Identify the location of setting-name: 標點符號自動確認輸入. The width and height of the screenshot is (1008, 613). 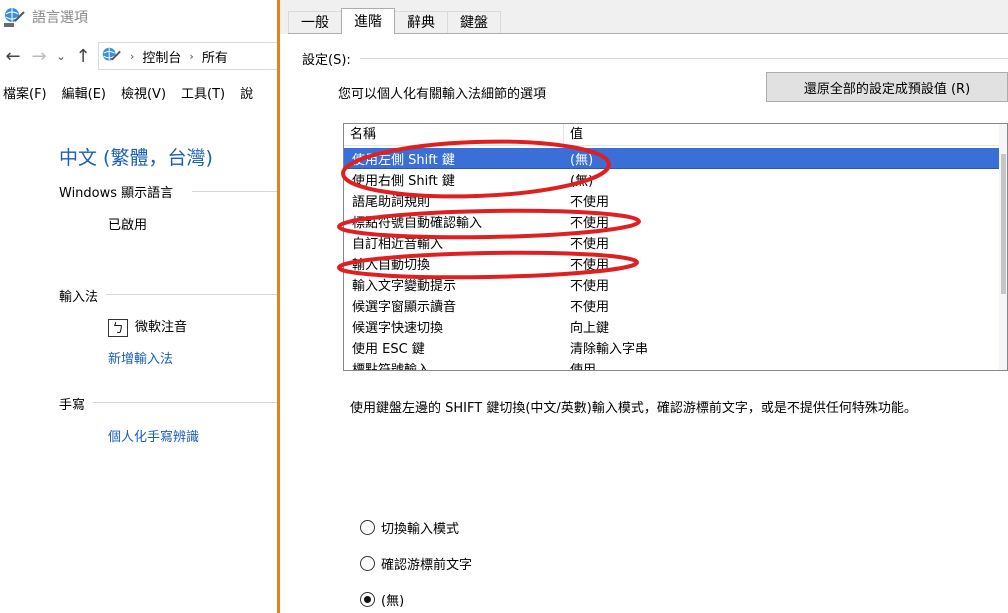
(417, 223).